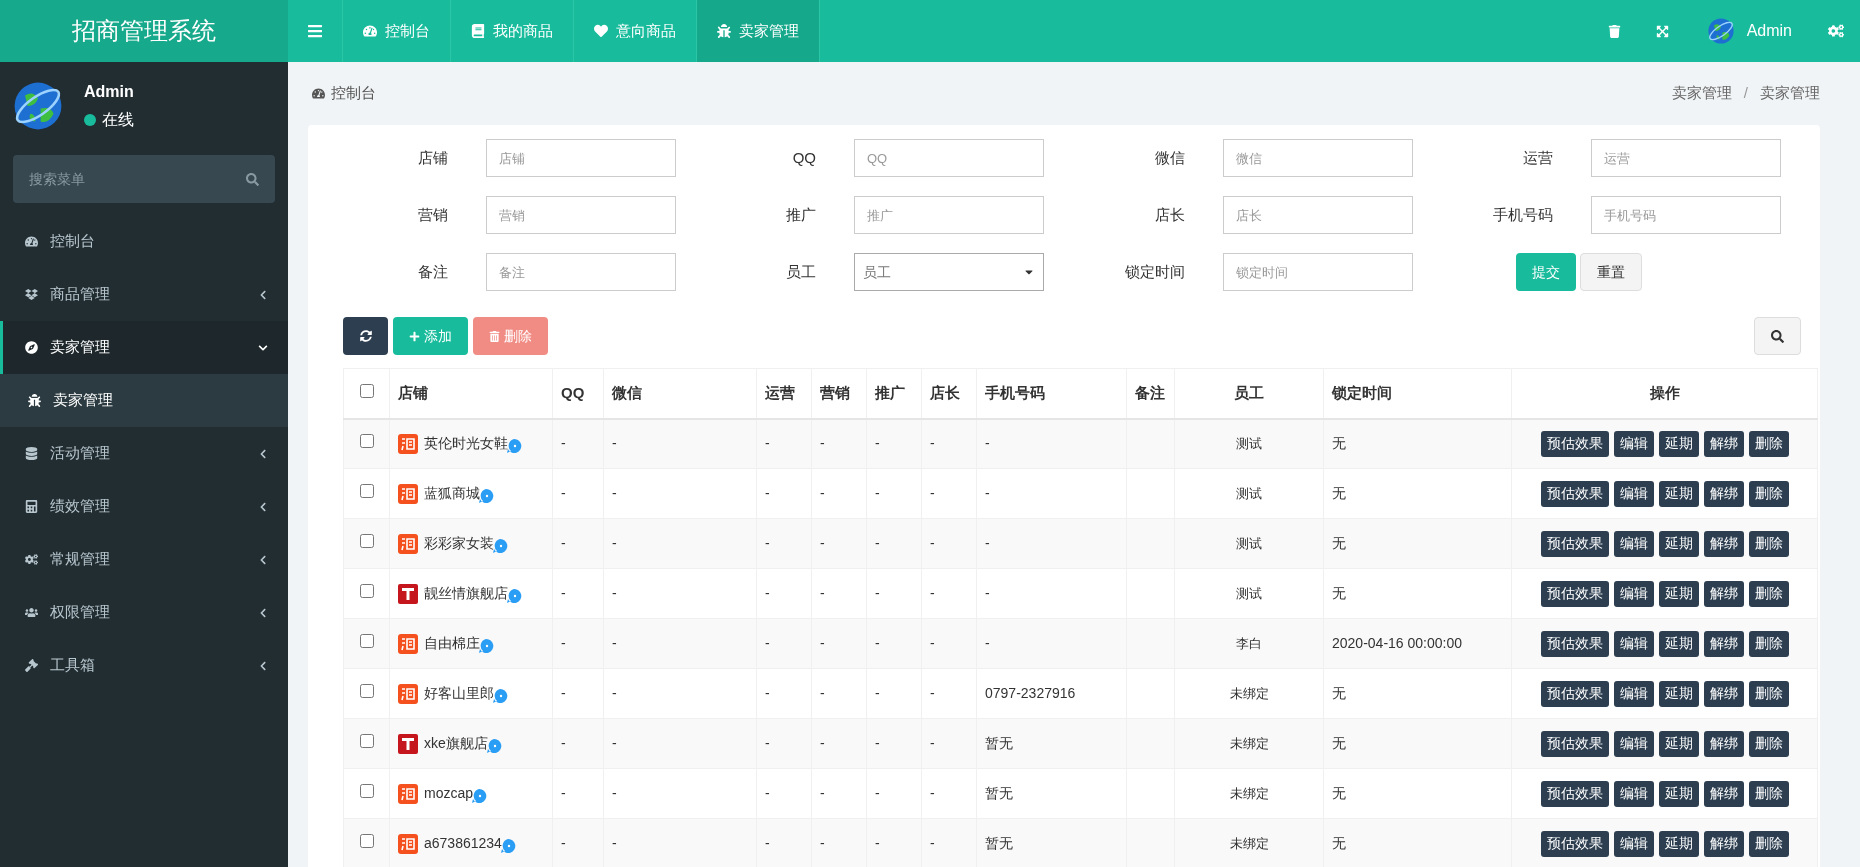  Describe the element at coordinates (452, 643) in the screenshot. I see `shop-name: 自由棉庄` at that location.